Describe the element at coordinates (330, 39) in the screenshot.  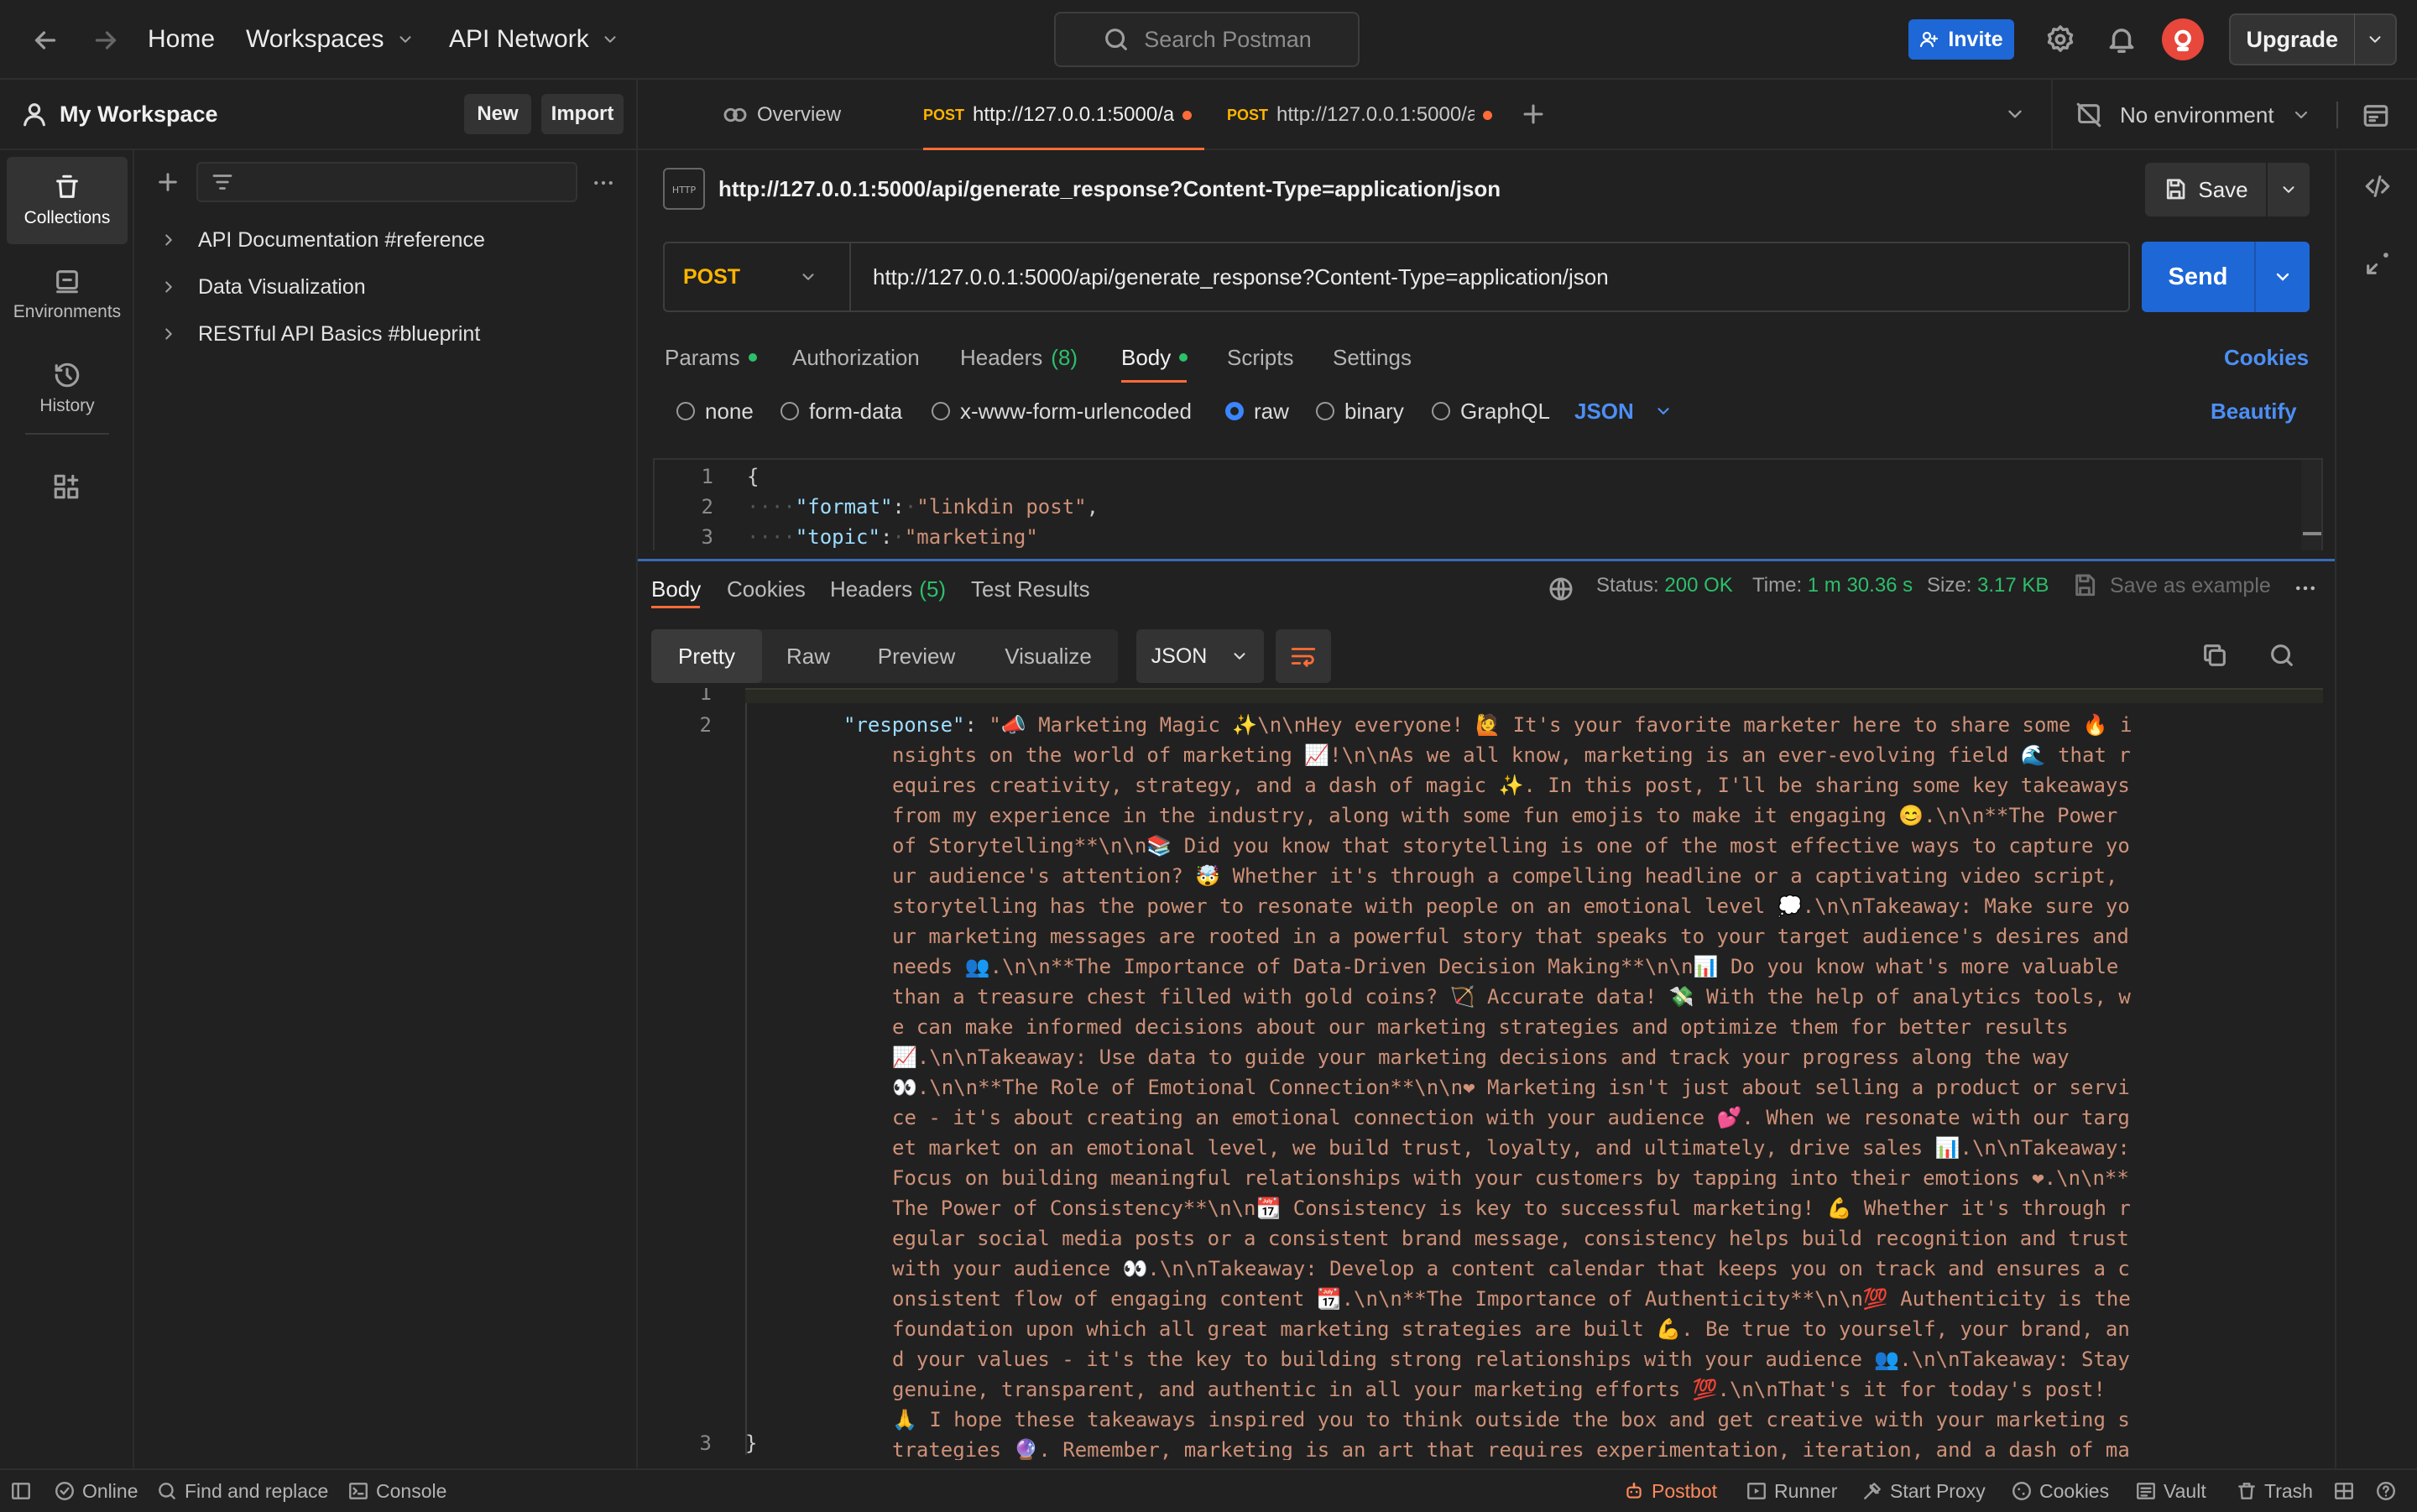
I see `nav-workspaces: Workspaces` at that location.